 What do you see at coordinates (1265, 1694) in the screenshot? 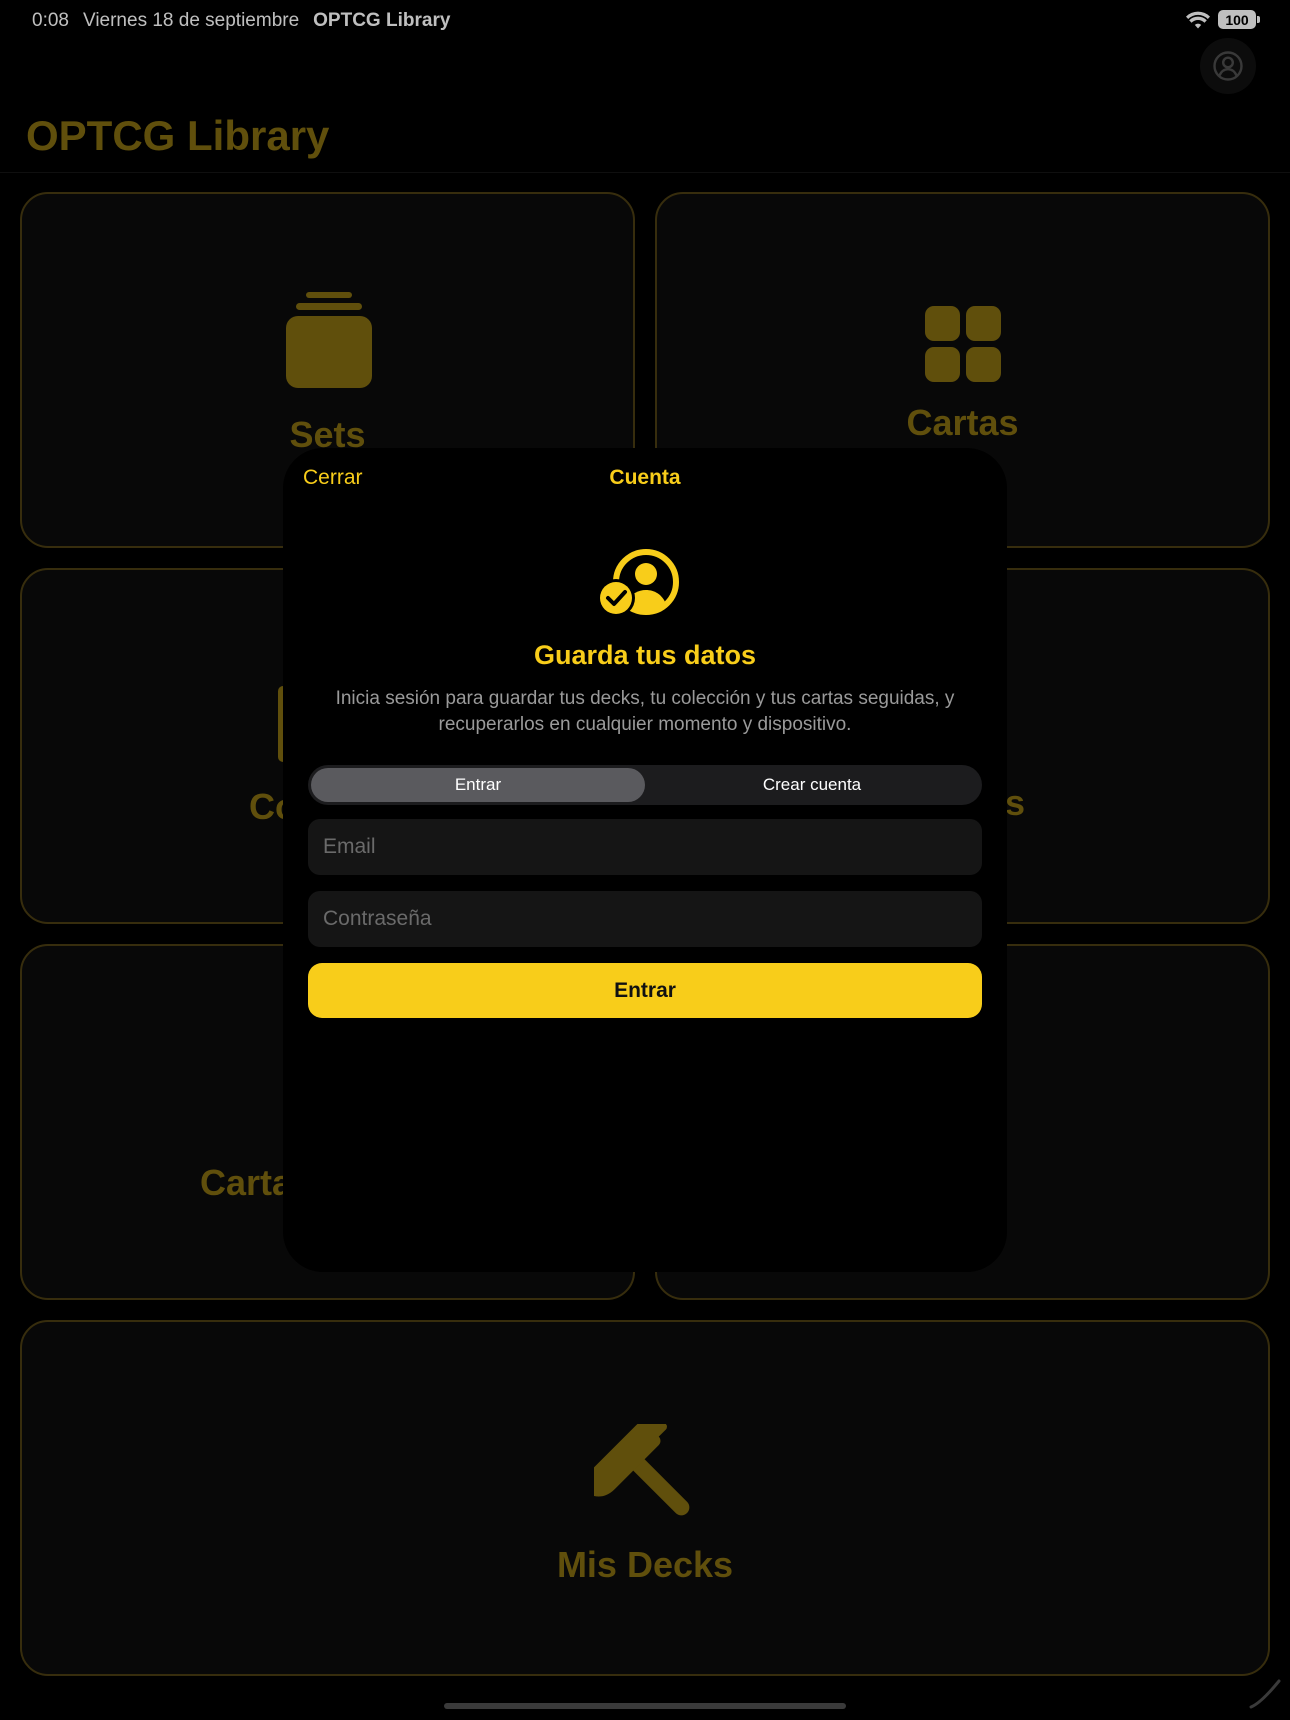
I see `pencil-icon` at bounding box center [1265, 1694].